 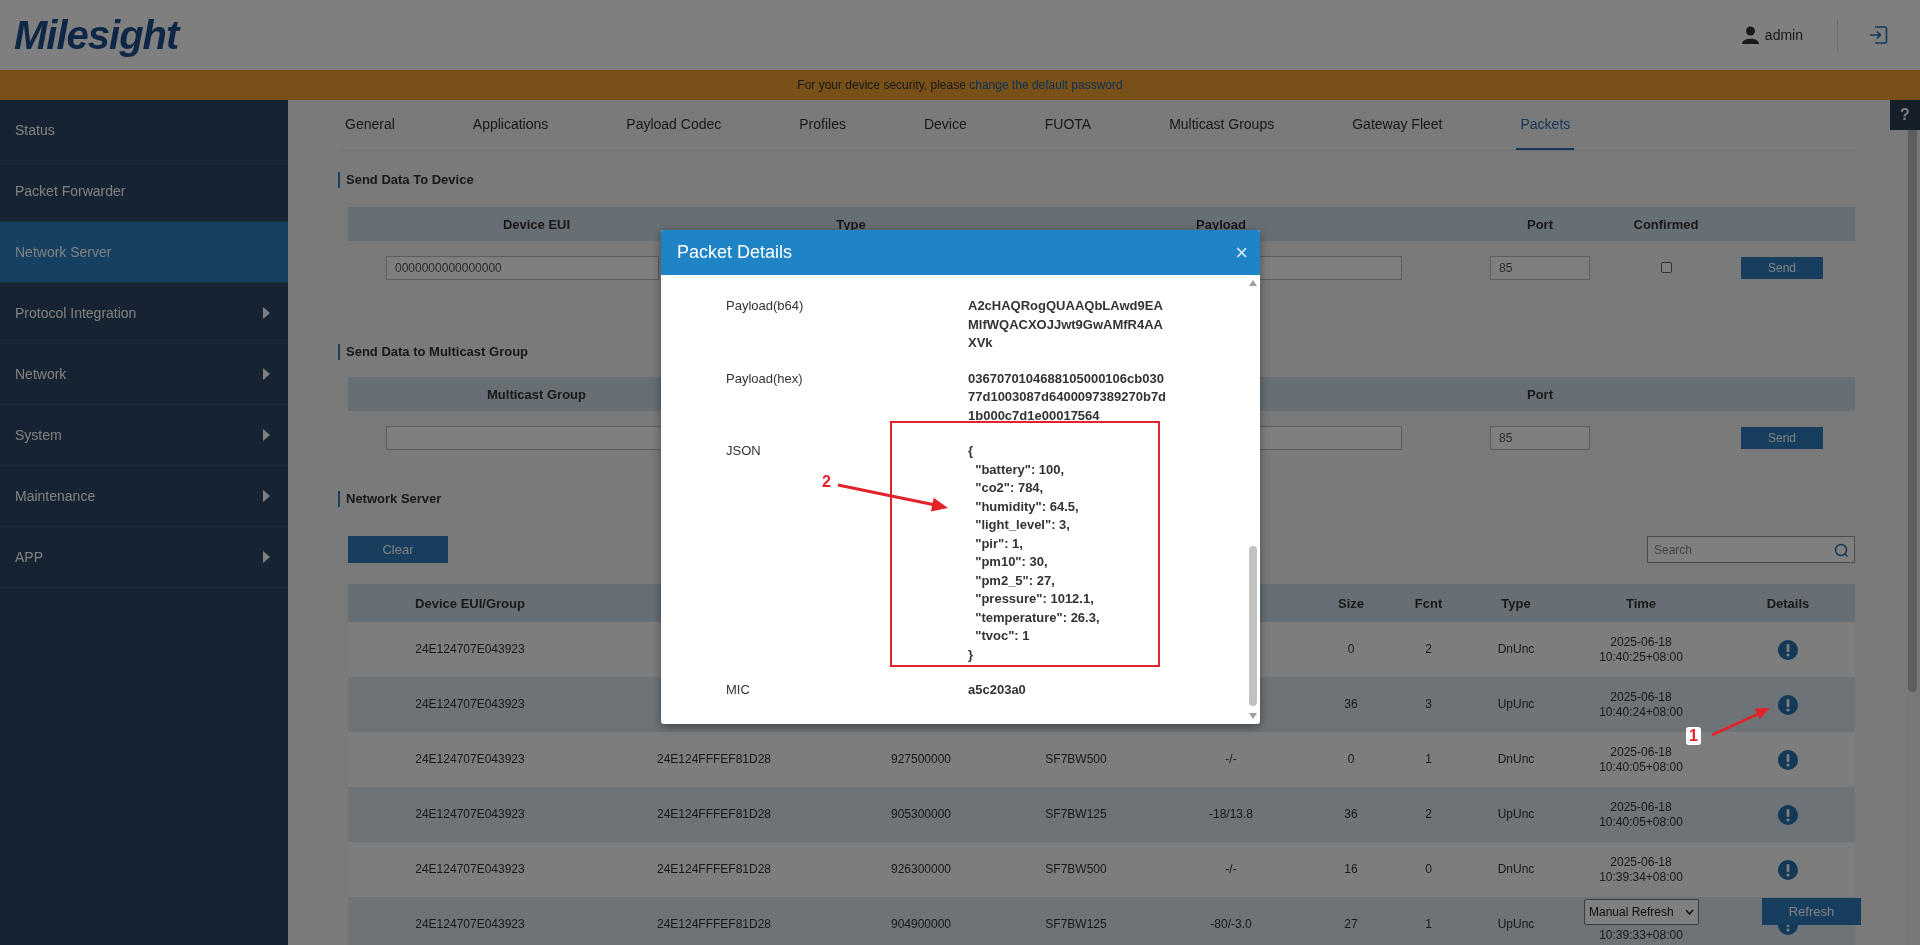 What do you see at coordinates (144, 435) in the screenshot?
I see `sidebar-item: System` at bounding box center [144, 435].